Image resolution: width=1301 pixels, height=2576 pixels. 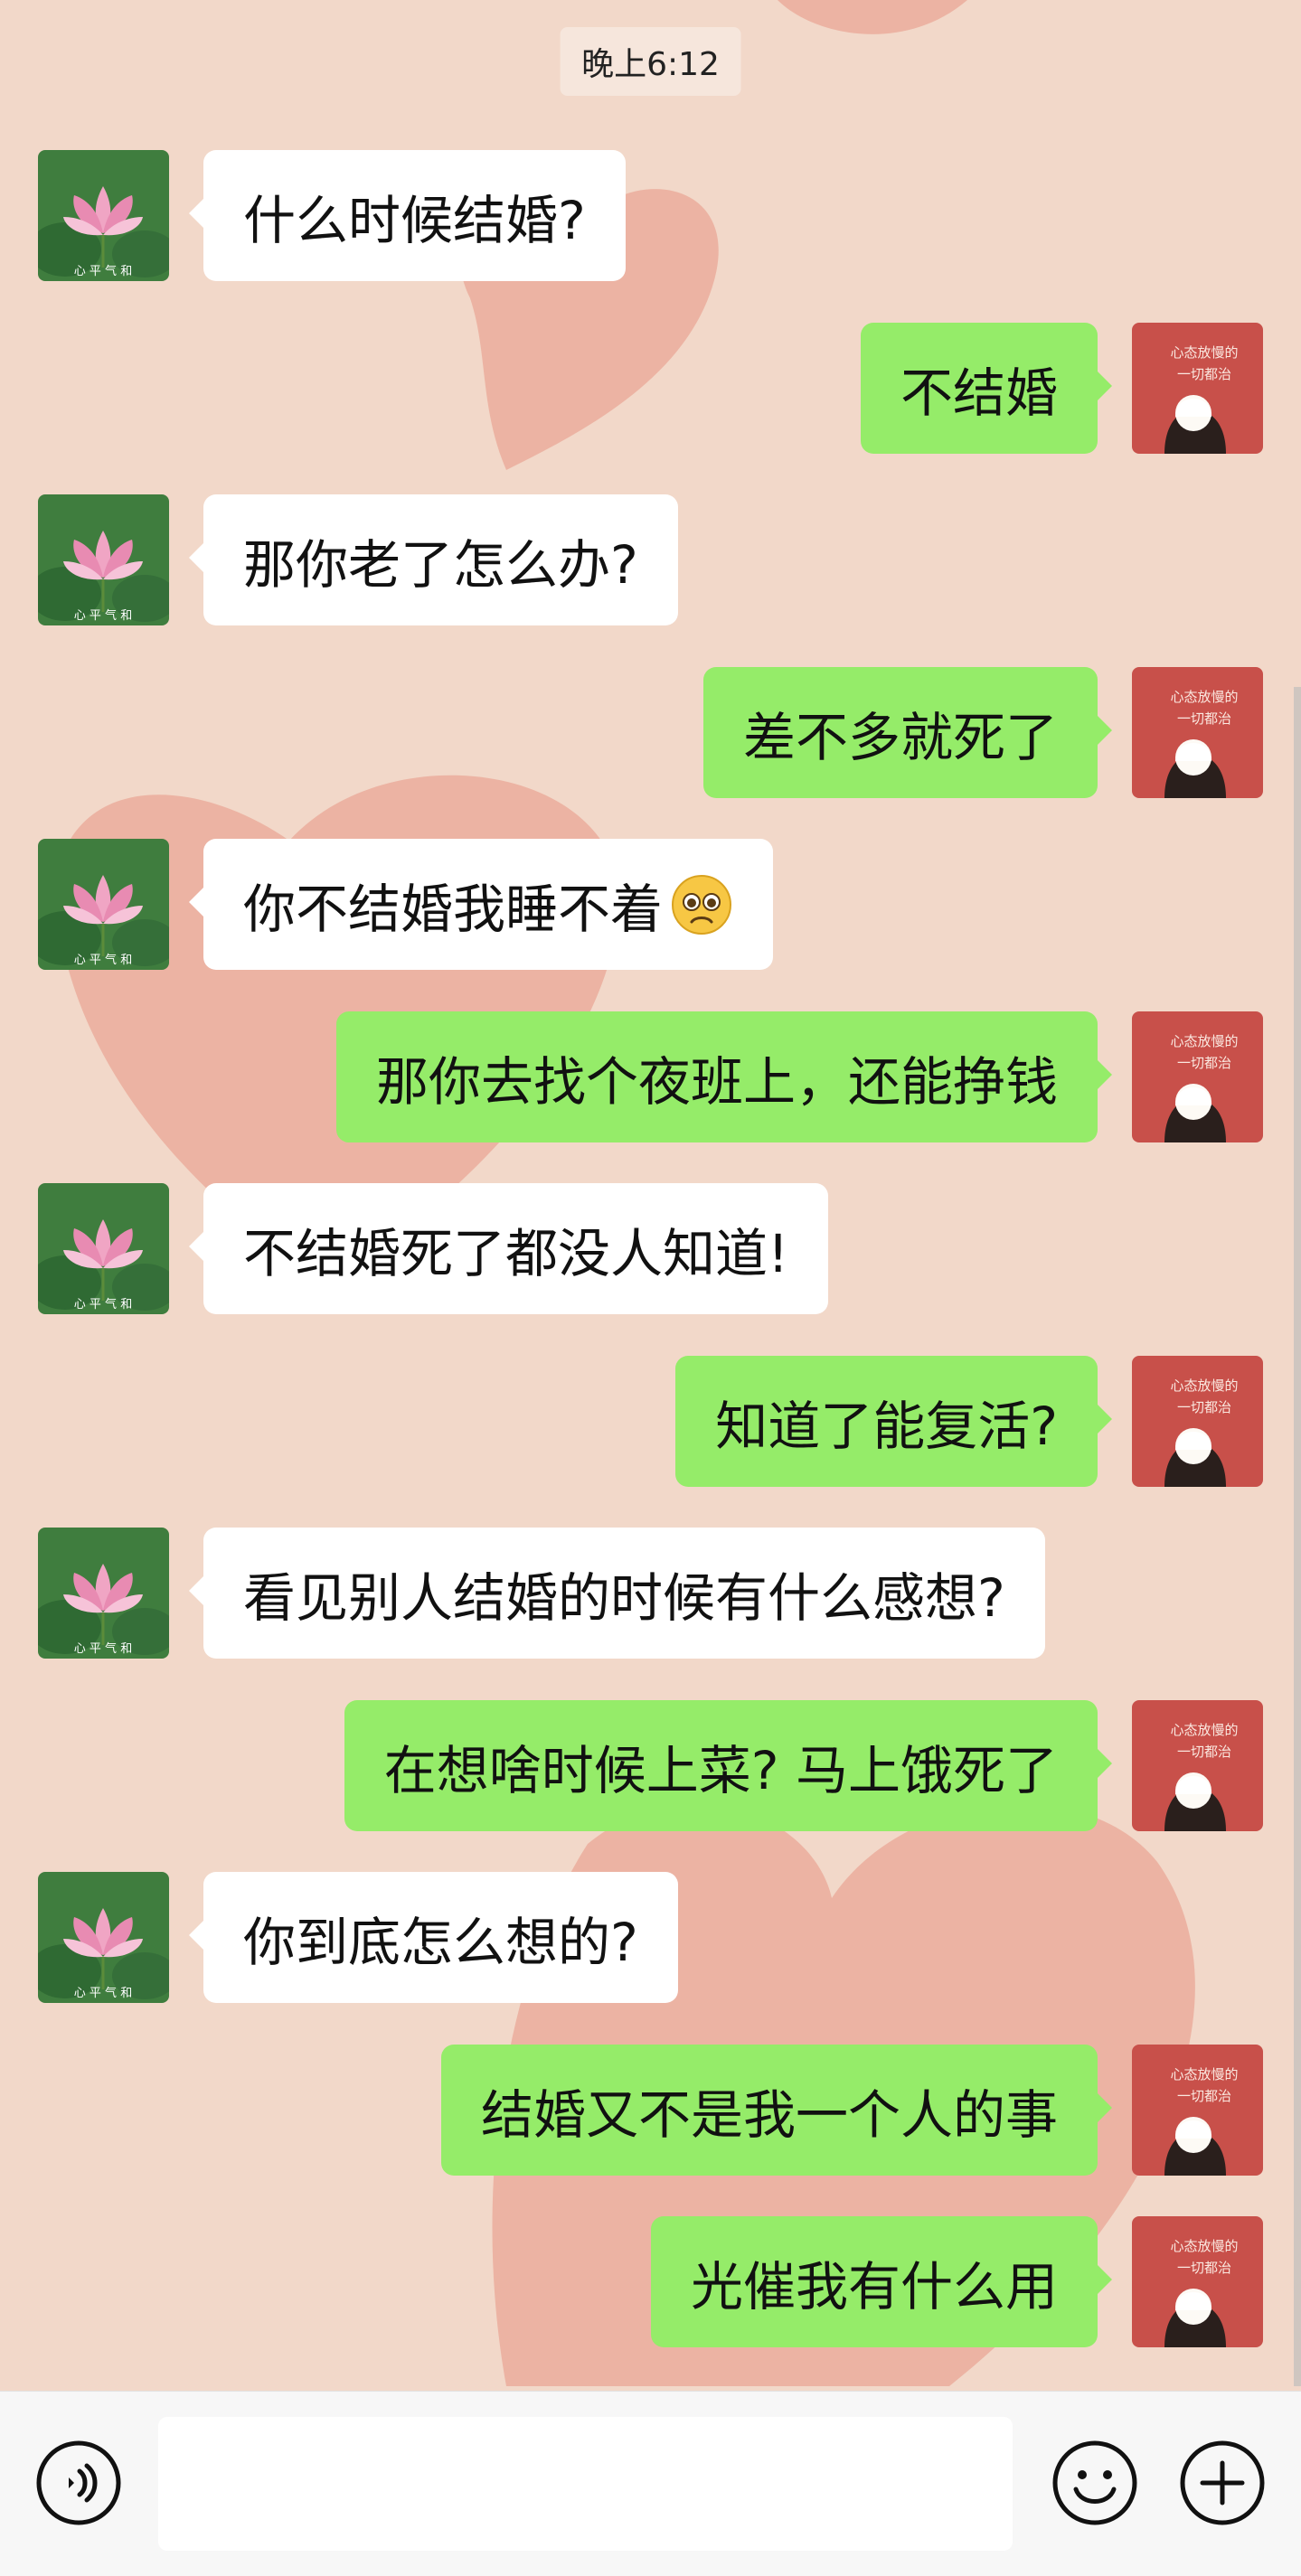 I want to click on incoming-message-bubble: 看见别人结婚的时候有什么感想?, so click(x=617, y=1594).